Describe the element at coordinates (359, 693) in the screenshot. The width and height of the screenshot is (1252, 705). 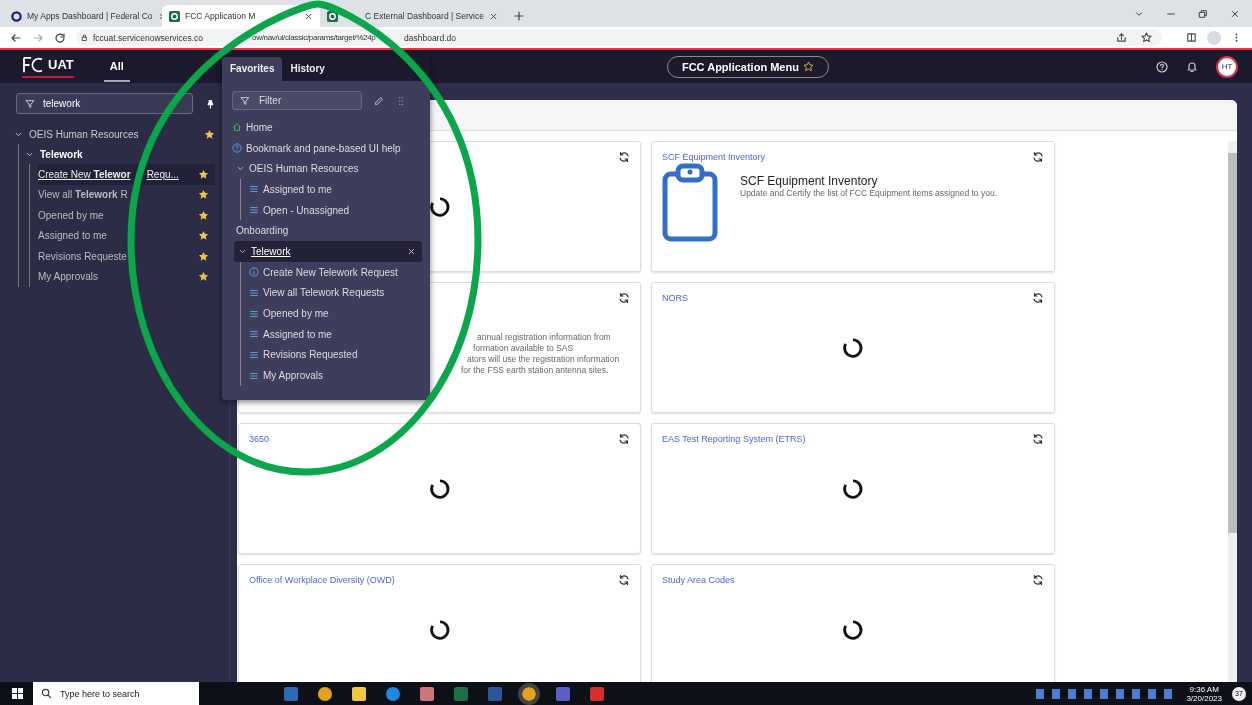
I see `folder-icon` at that location.